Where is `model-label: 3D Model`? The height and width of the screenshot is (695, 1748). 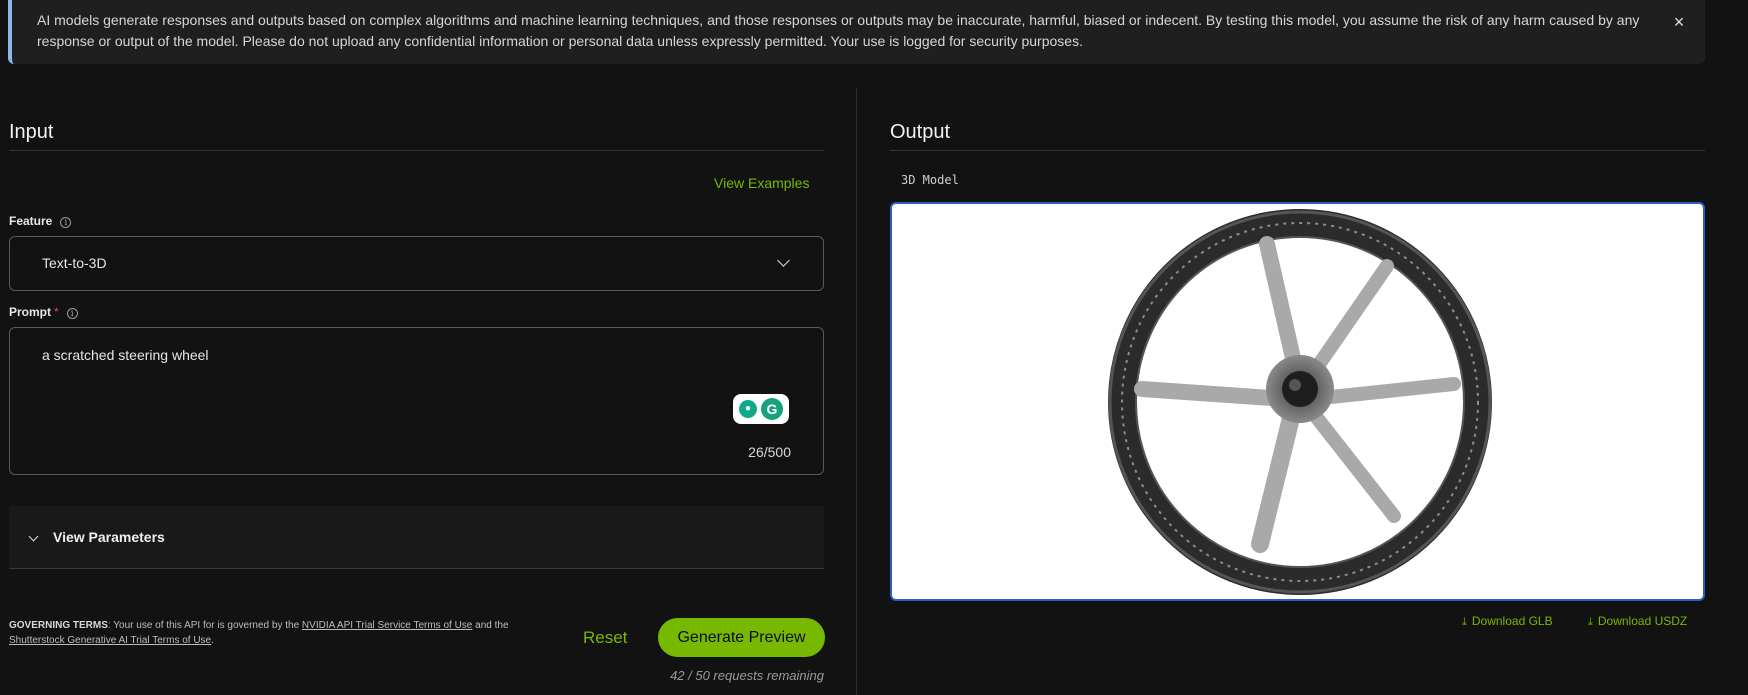 model-label: 3D Model is located at coordinates (930, 180).